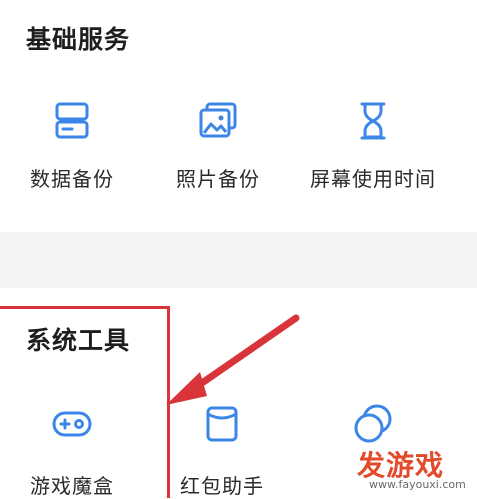 The image size is (477, 499). I want to click on watermark: 发游戏 www.fayouxi.com, so click(399, 468).